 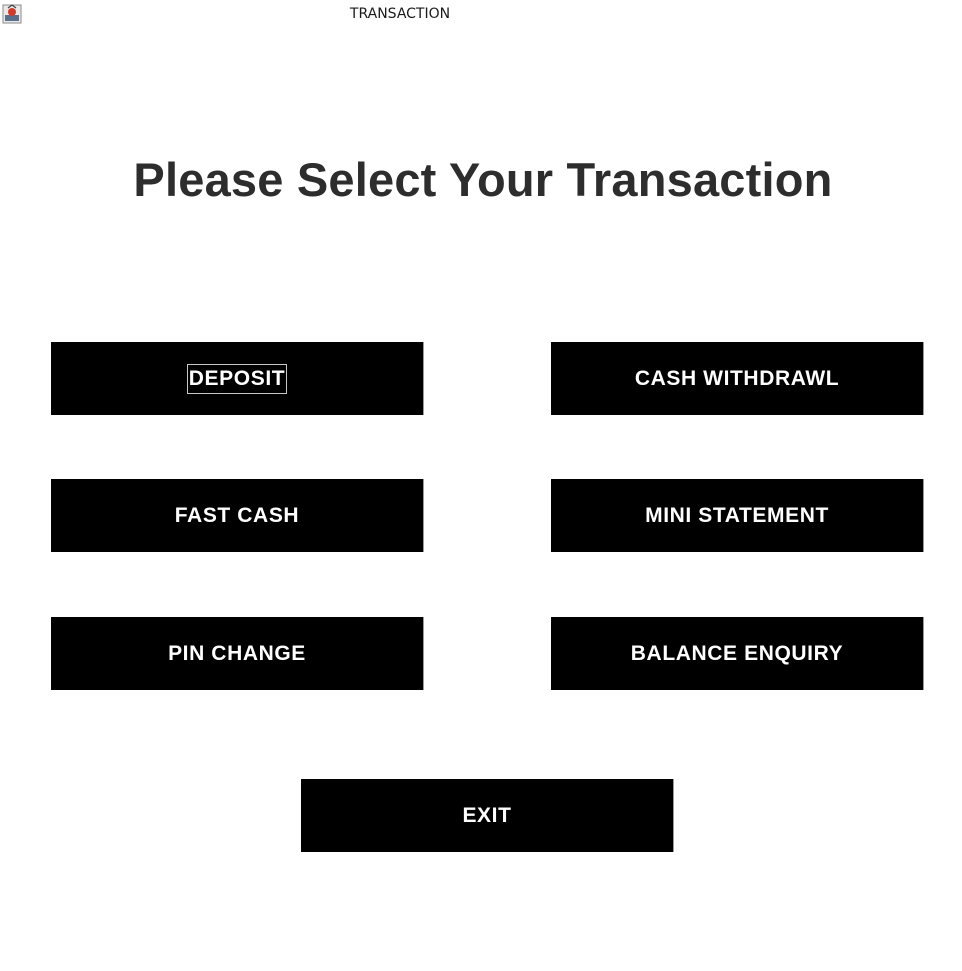 I want to click on cash-withdrawl-button-label: CASH WITHDRAWL, so click(x=737, y=378).